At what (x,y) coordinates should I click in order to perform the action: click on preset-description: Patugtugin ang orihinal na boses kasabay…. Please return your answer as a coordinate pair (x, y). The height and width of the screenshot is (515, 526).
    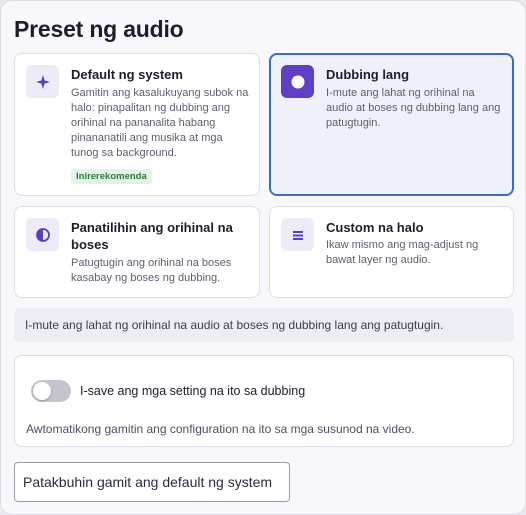
    Looking at the image, I should click on (151, 270).